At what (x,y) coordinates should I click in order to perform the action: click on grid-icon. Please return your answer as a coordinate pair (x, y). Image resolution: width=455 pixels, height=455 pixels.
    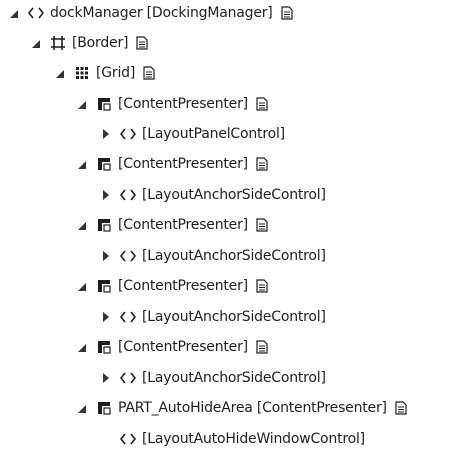
    Looking at the image, I should click on (82, 73).